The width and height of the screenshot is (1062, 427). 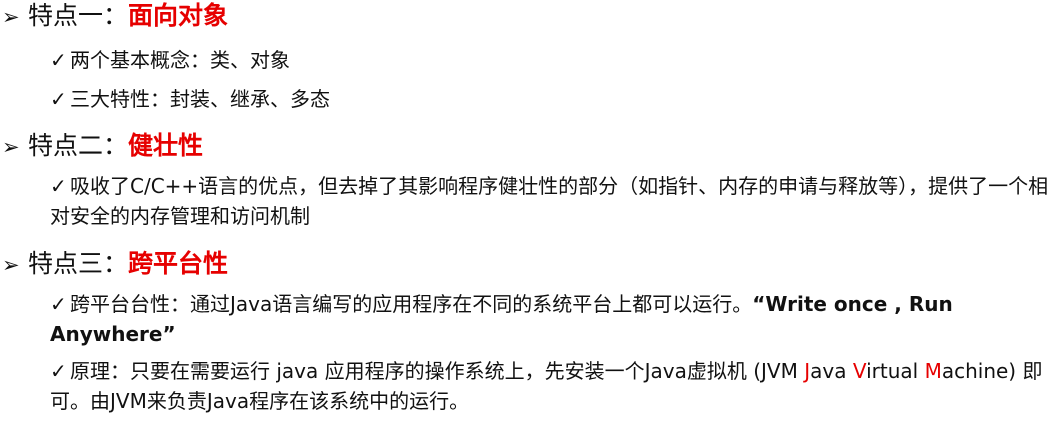 What do you see at coordinates (78, 263) in the screenshot?
I see `section-label: 特点三：` at bounding box center [78, 263].